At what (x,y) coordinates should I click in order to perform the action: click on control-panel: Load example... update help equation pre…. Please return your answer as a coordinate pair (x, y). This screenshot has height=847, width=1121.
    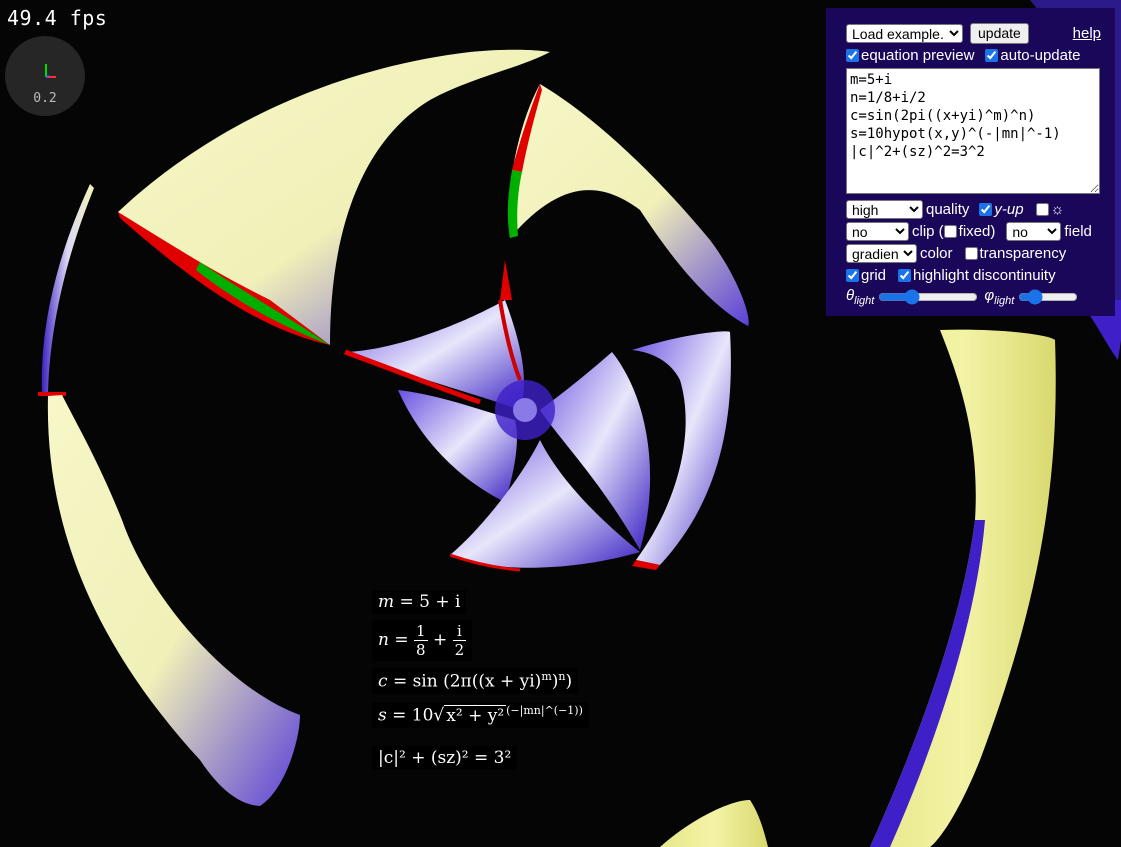
    Looking at the image, I should click on (970, 162).